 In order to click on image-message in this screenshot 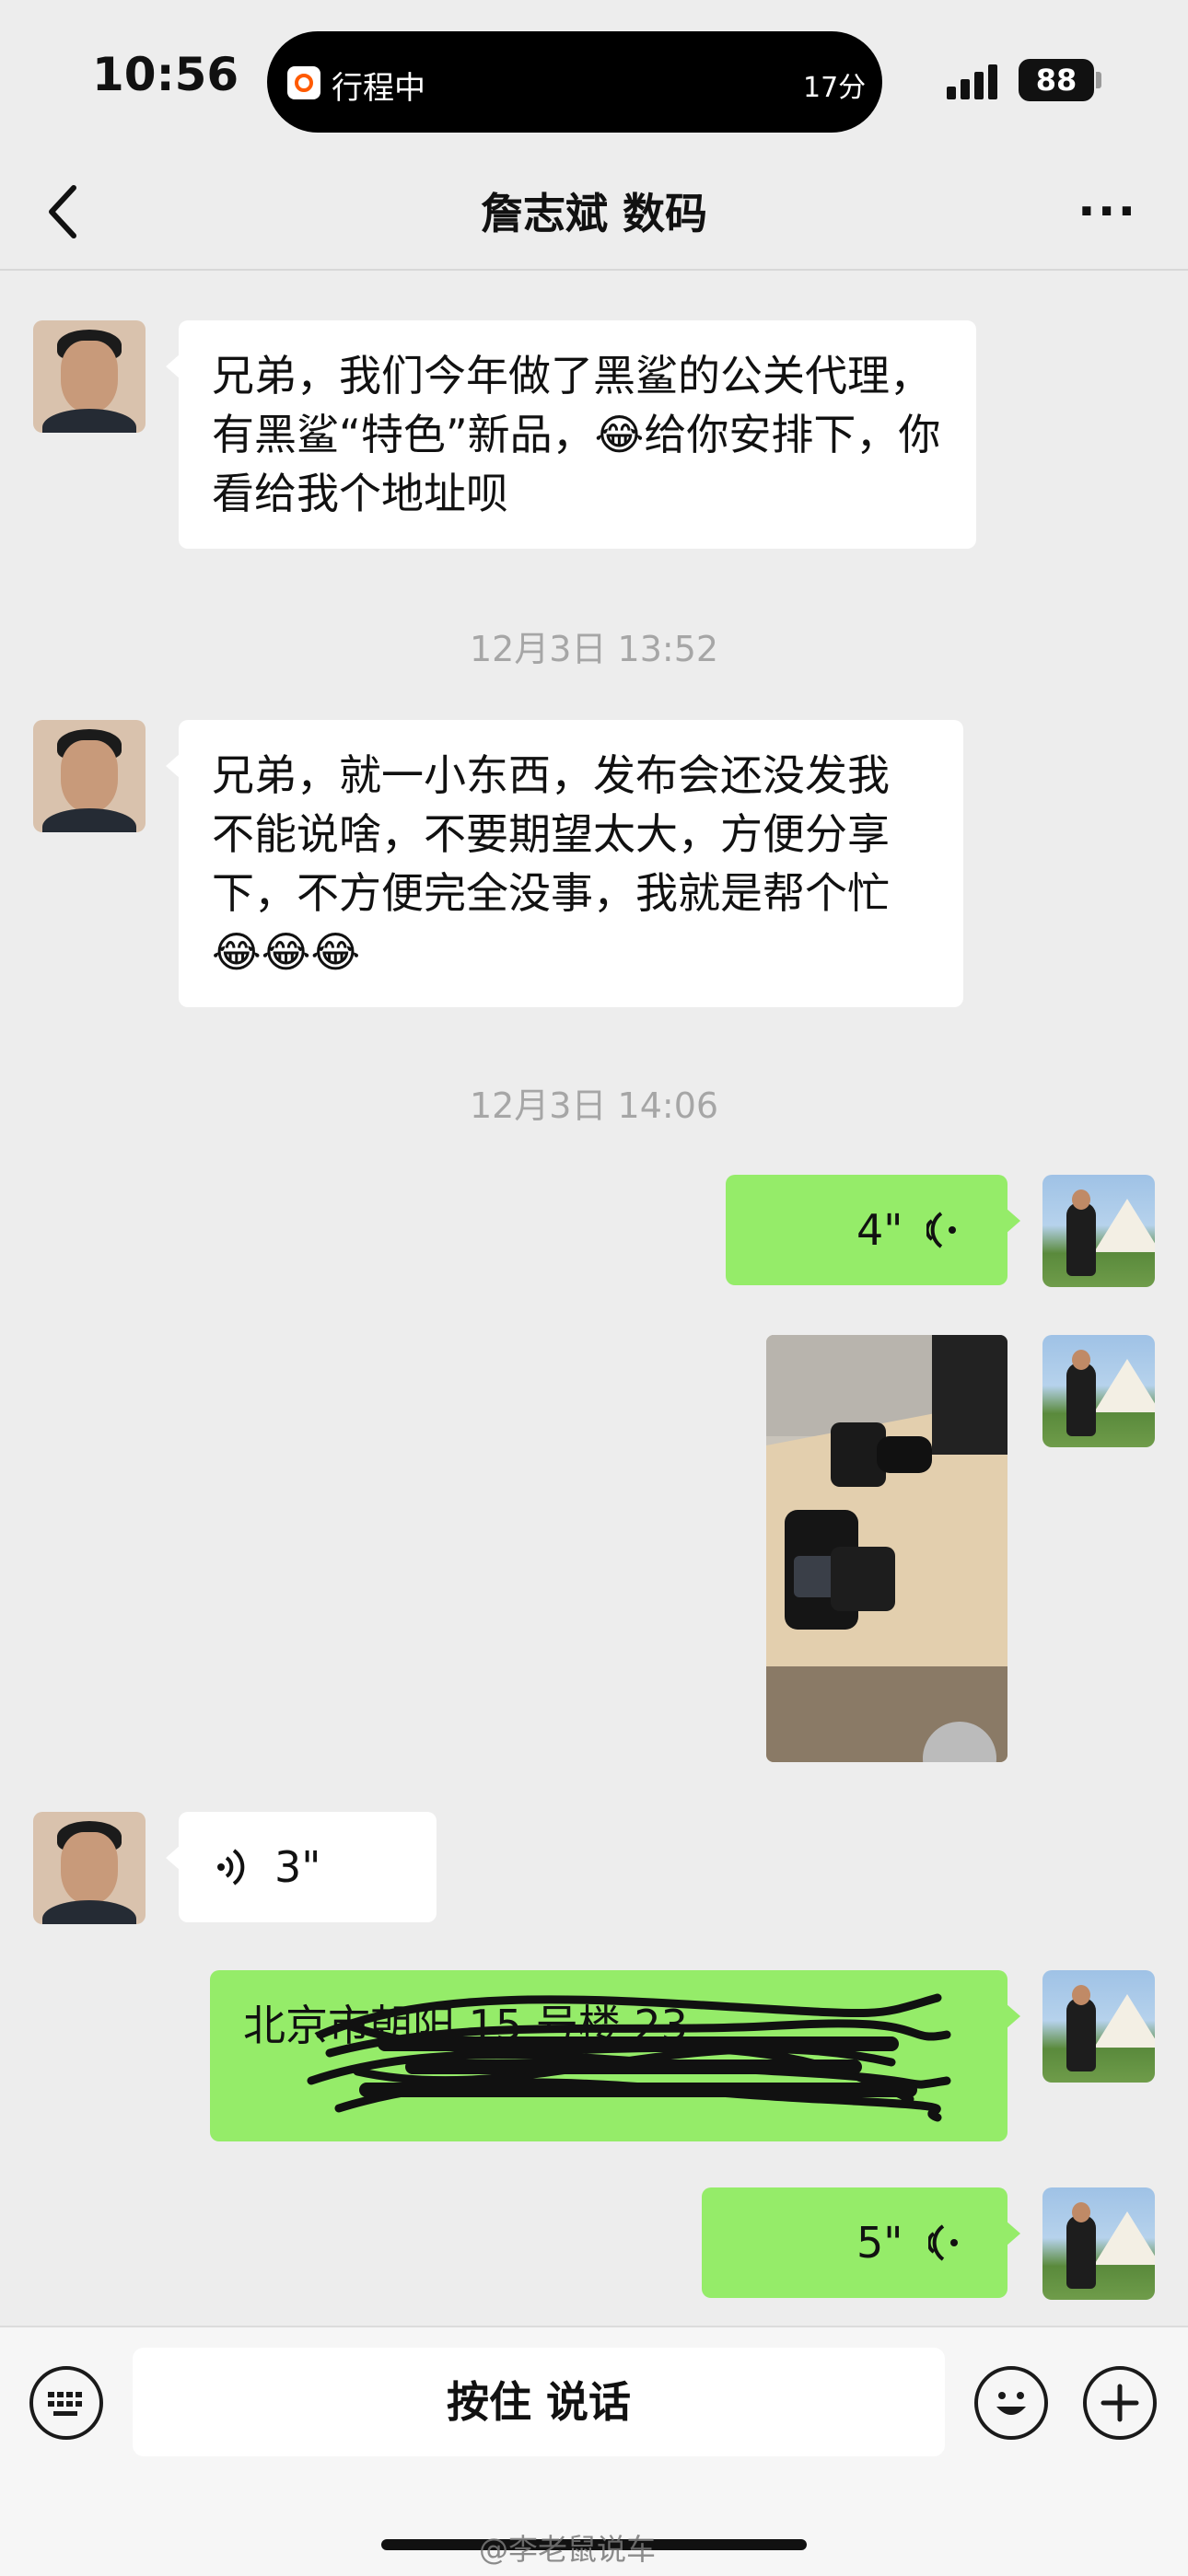, I will do `click(886, 1548)`.